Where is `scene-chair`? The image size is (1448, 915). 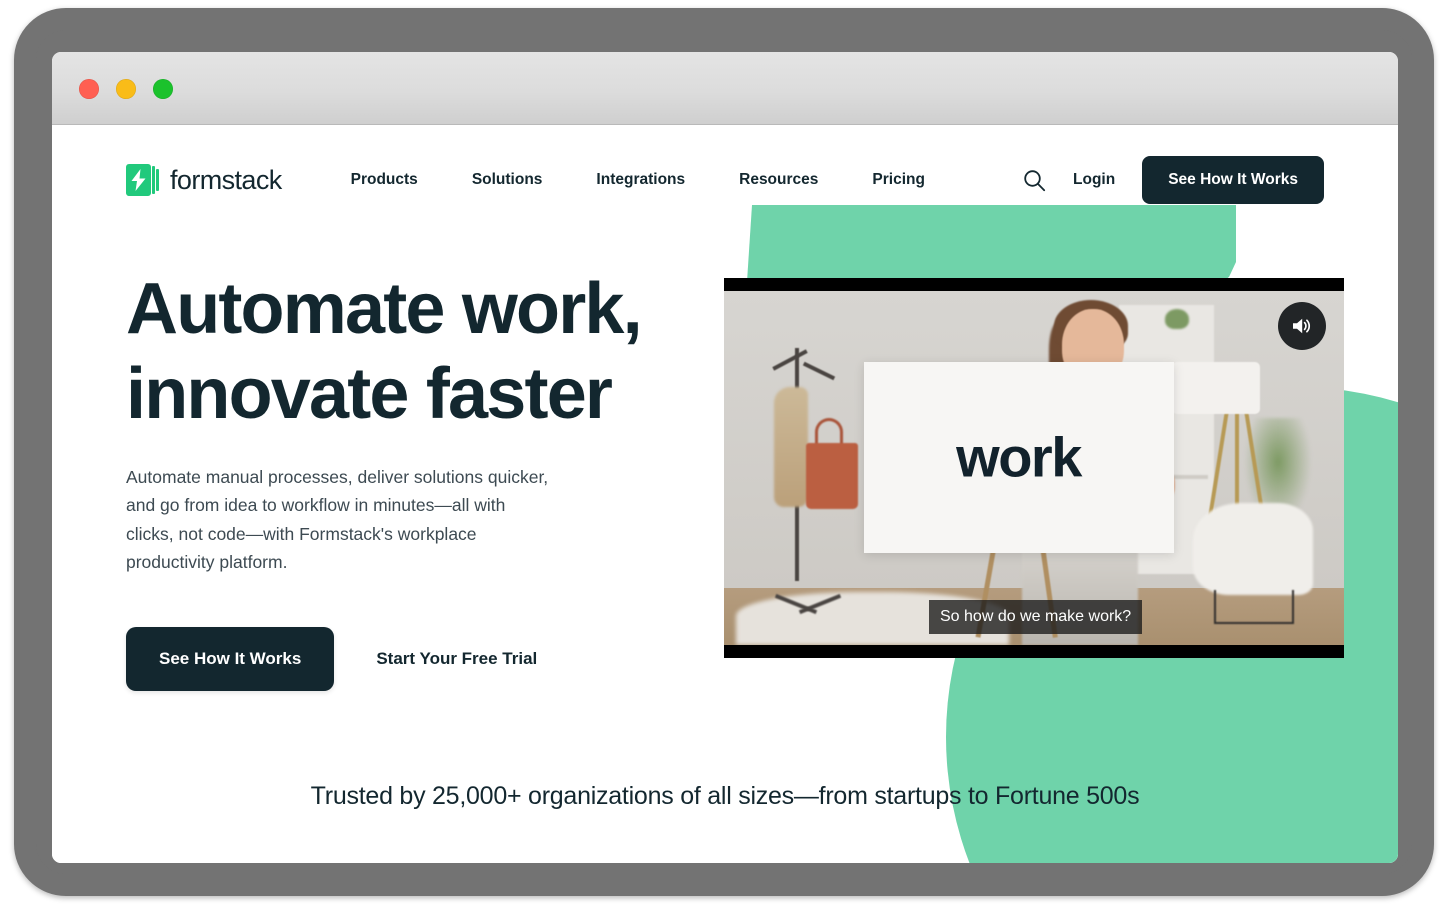
scene-chair is located at coordinates (1253, 549).